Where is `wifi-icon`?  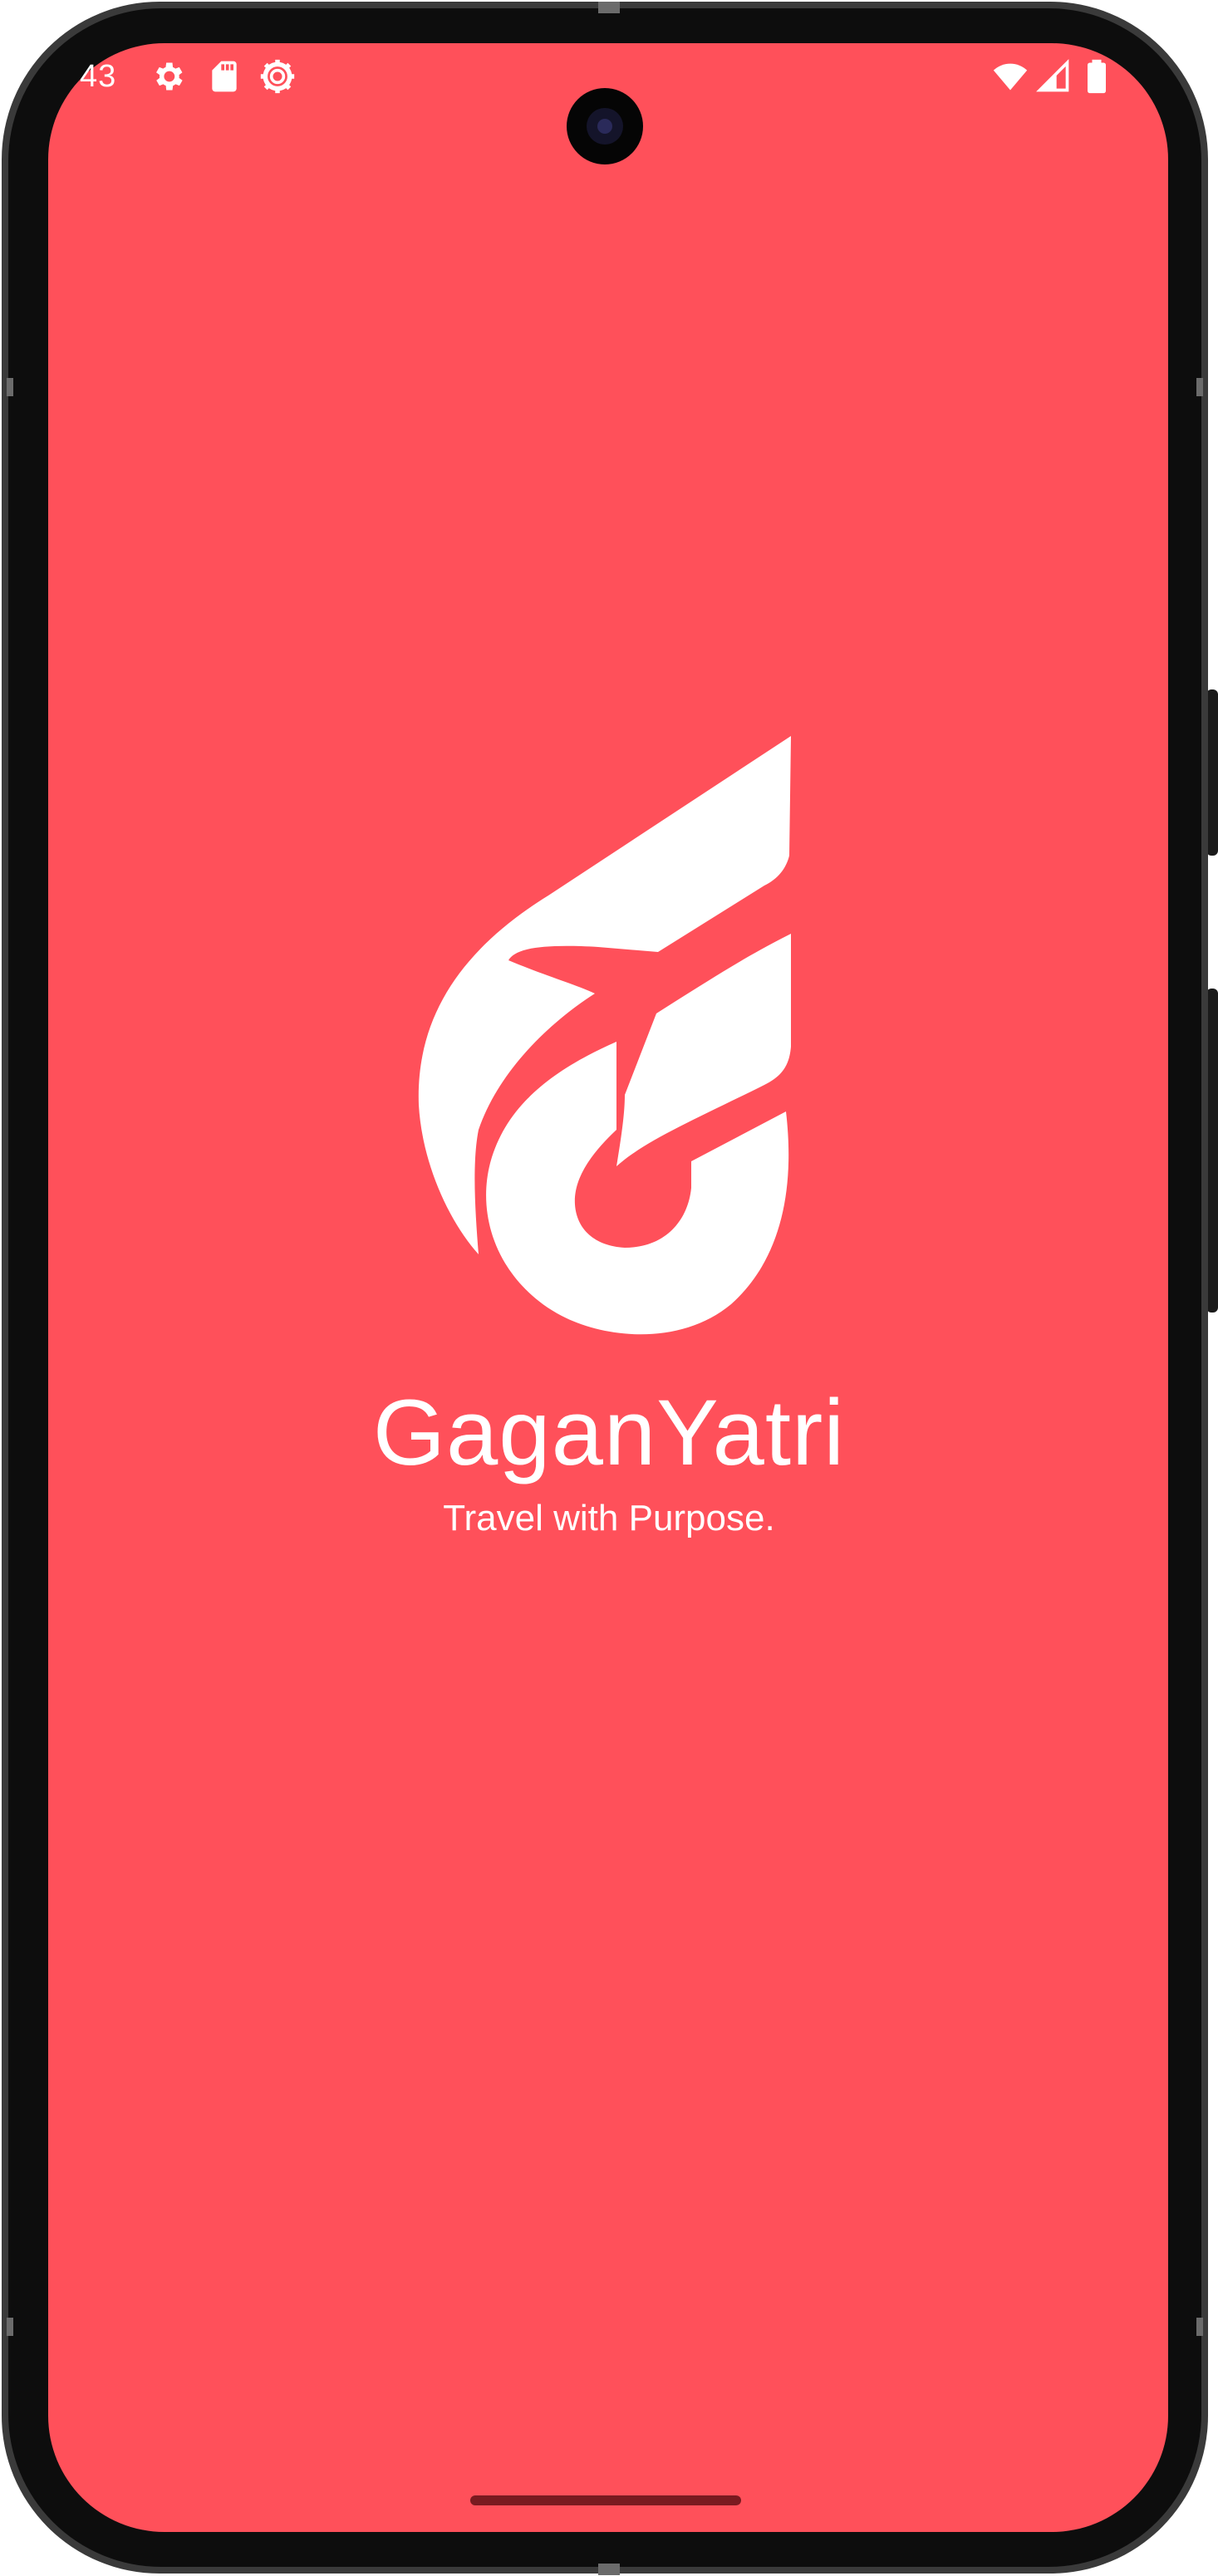
wifi-icon is located at coordinates (1010, 77).